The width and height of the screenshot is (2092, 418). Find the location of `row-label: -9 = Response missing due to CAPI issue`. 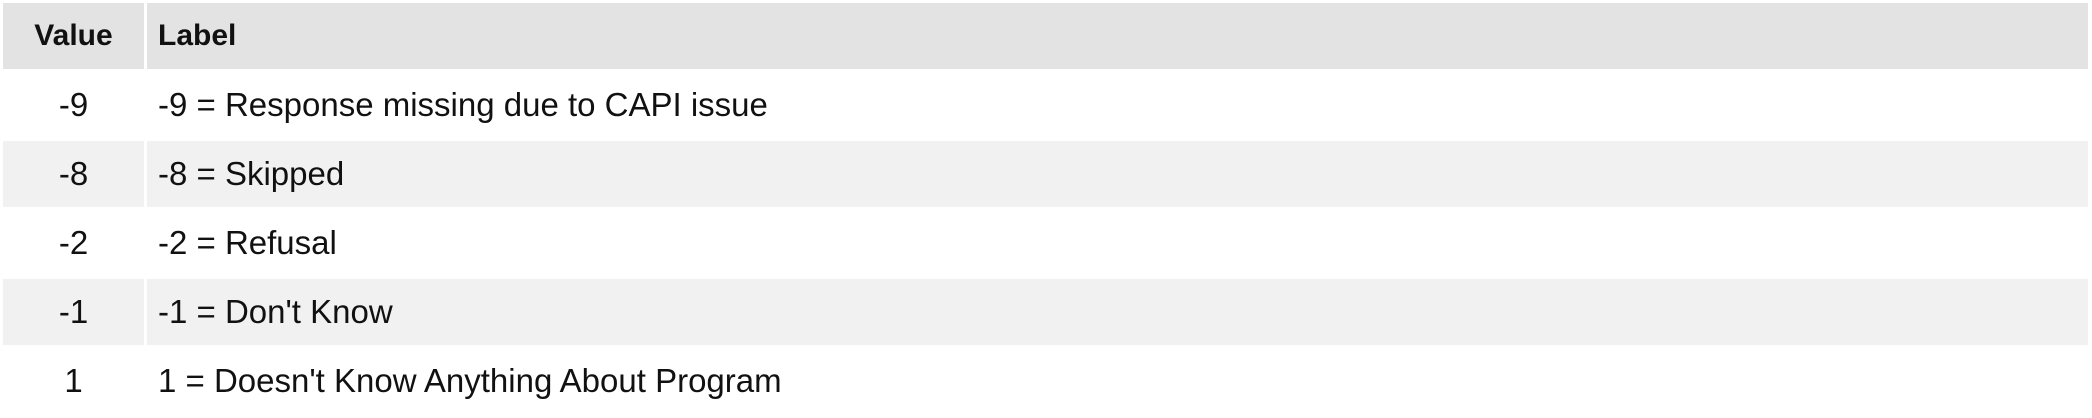

row-label: -9 = Response missing due to CAPI issue is located at coordinates (1117, 105).